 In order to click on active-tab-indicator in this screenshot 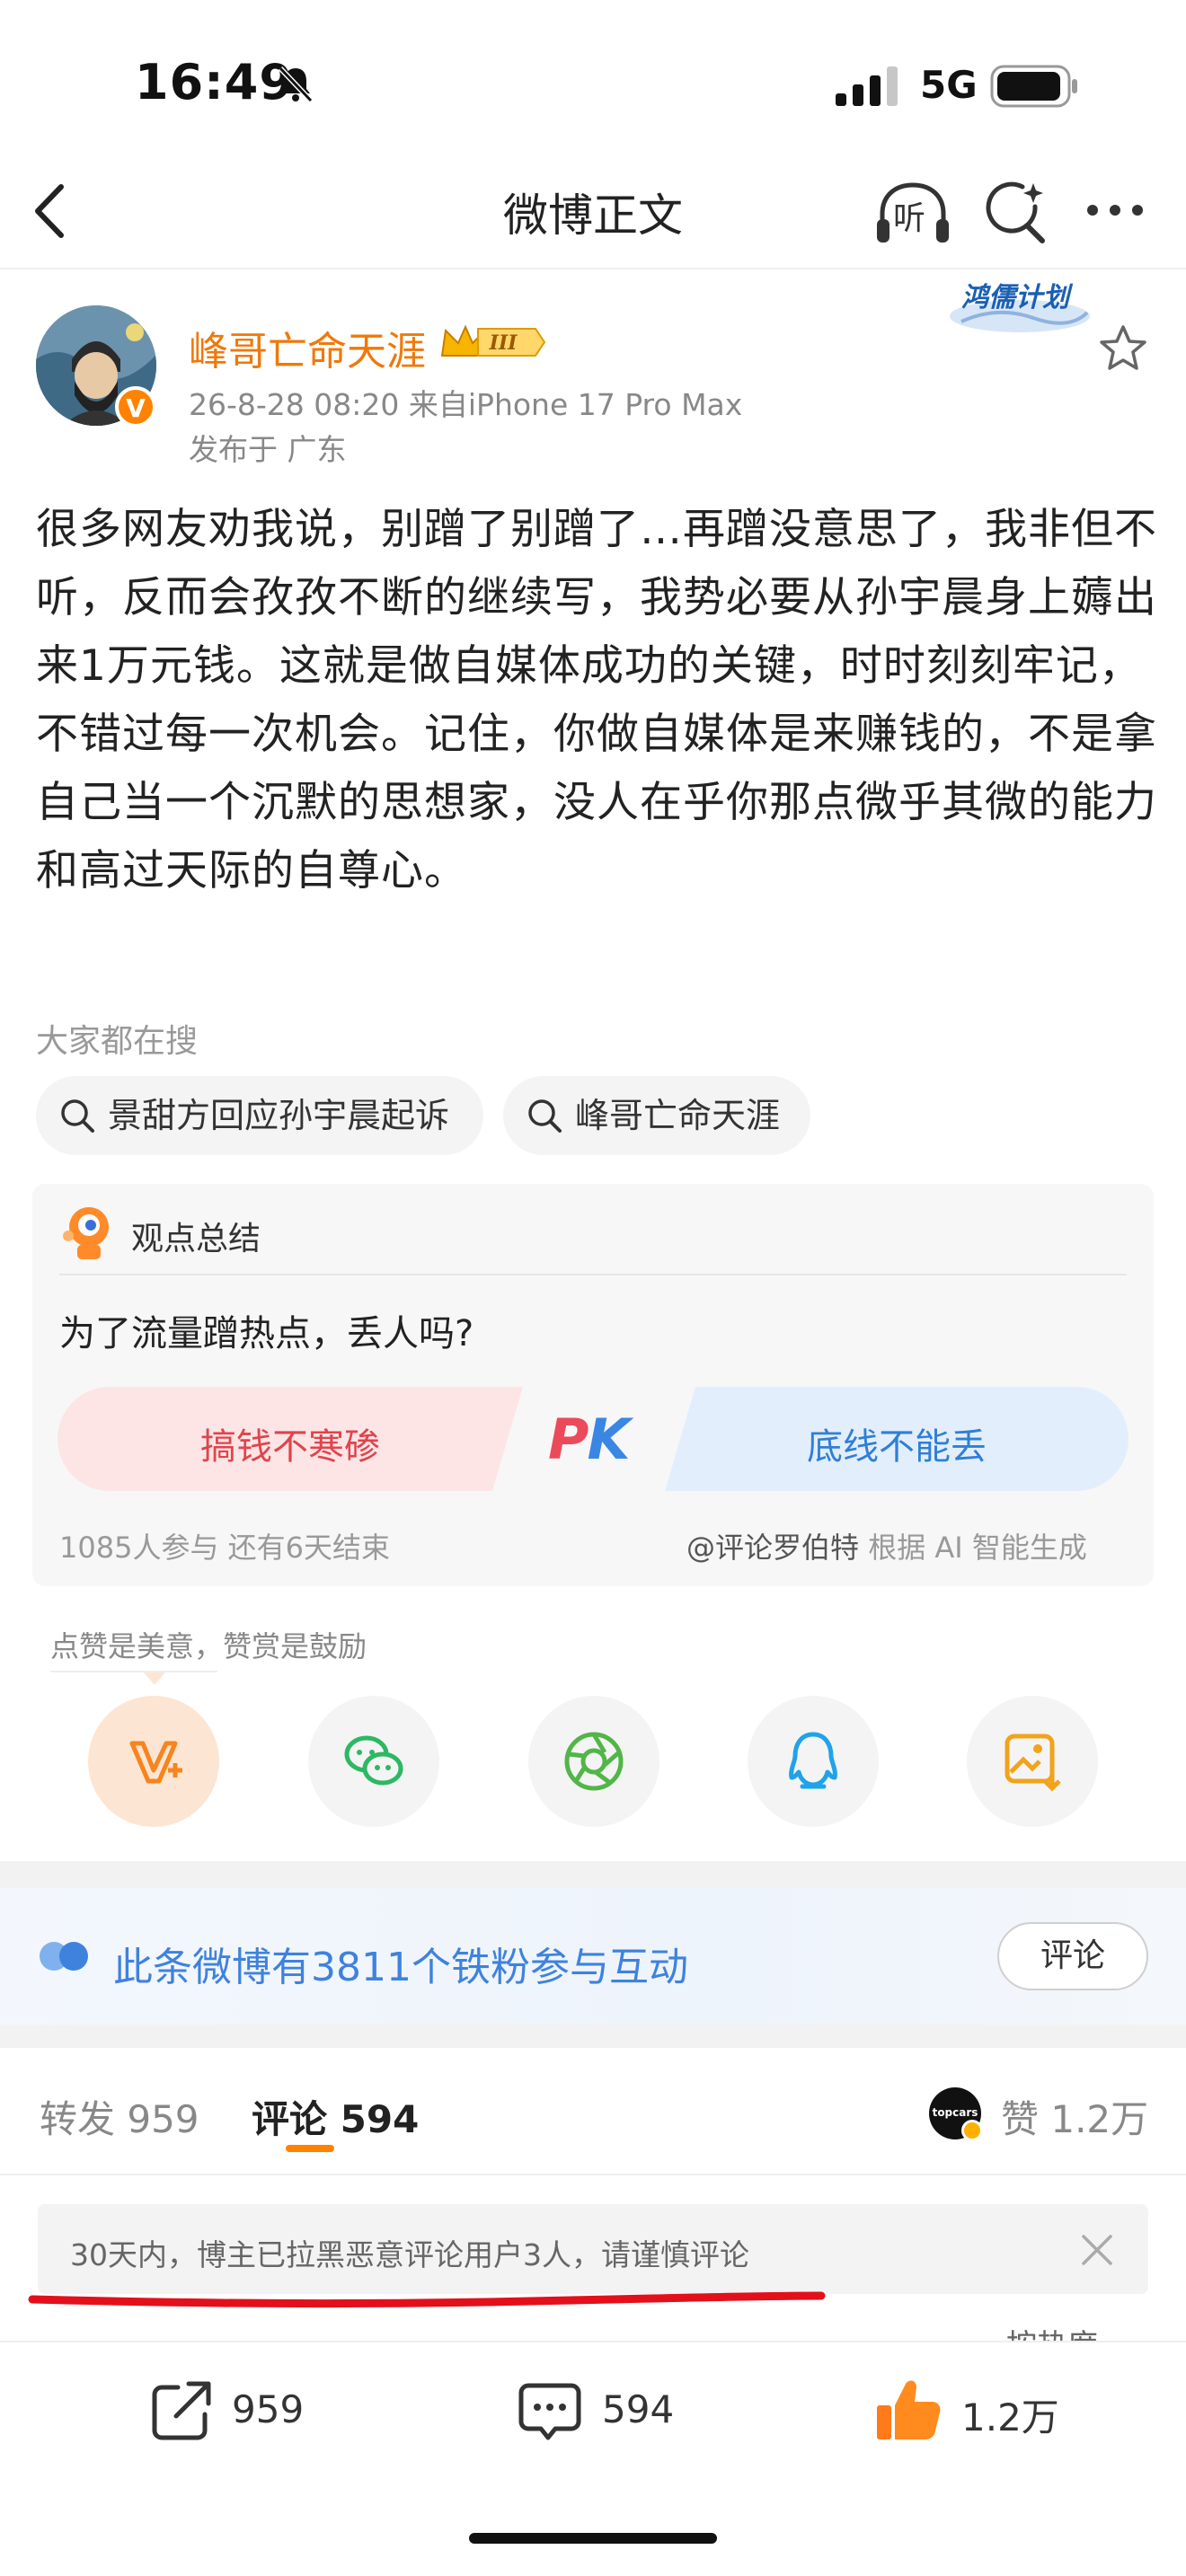, I will do `click(310, 2148)`.